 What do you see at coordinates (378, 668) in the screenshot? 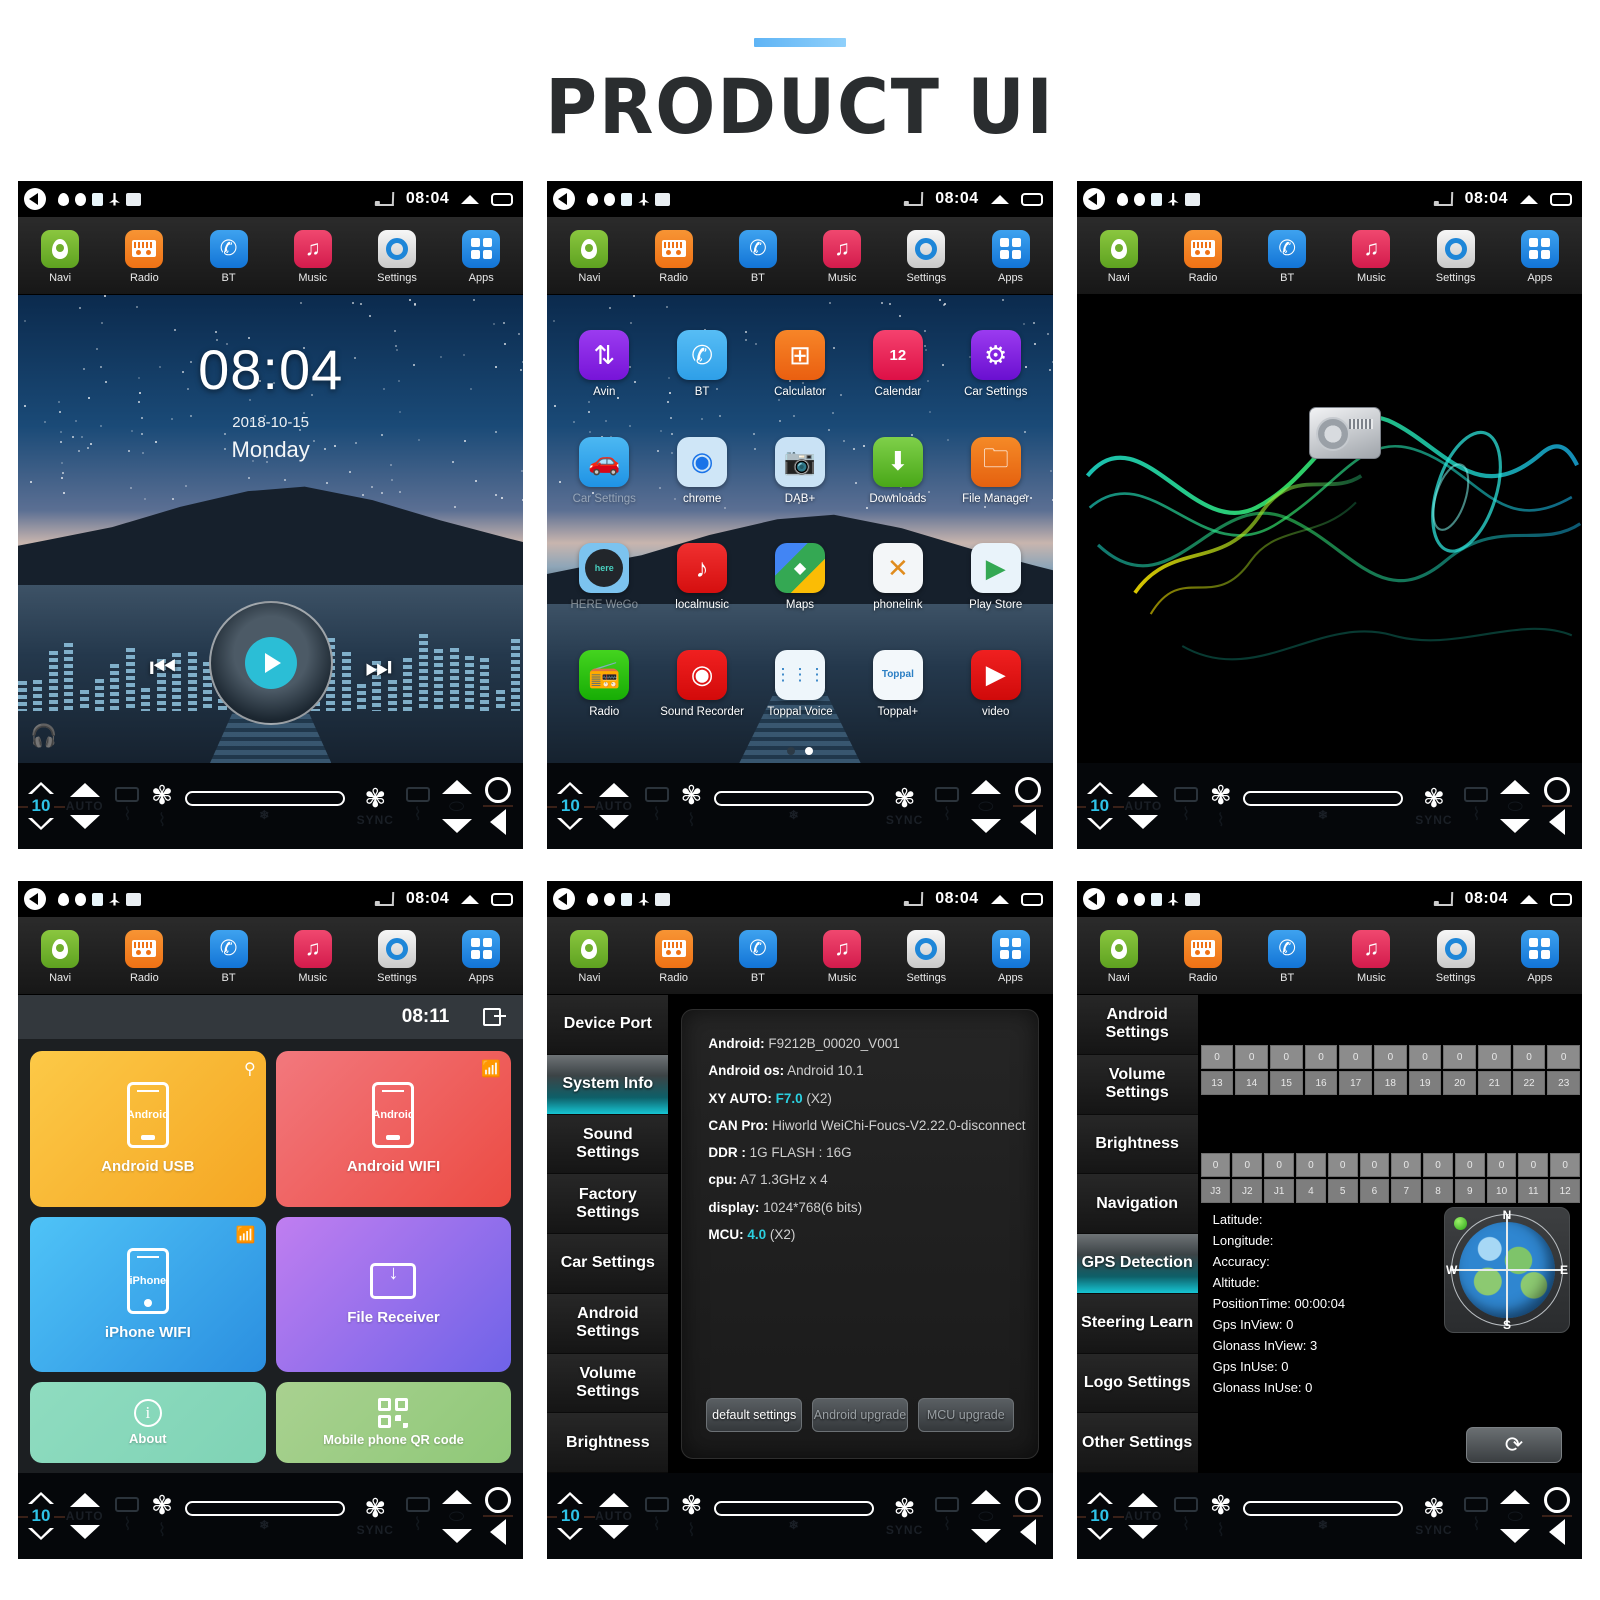
I see `next-track-button: ⏭` at bounding box center [378, 668].